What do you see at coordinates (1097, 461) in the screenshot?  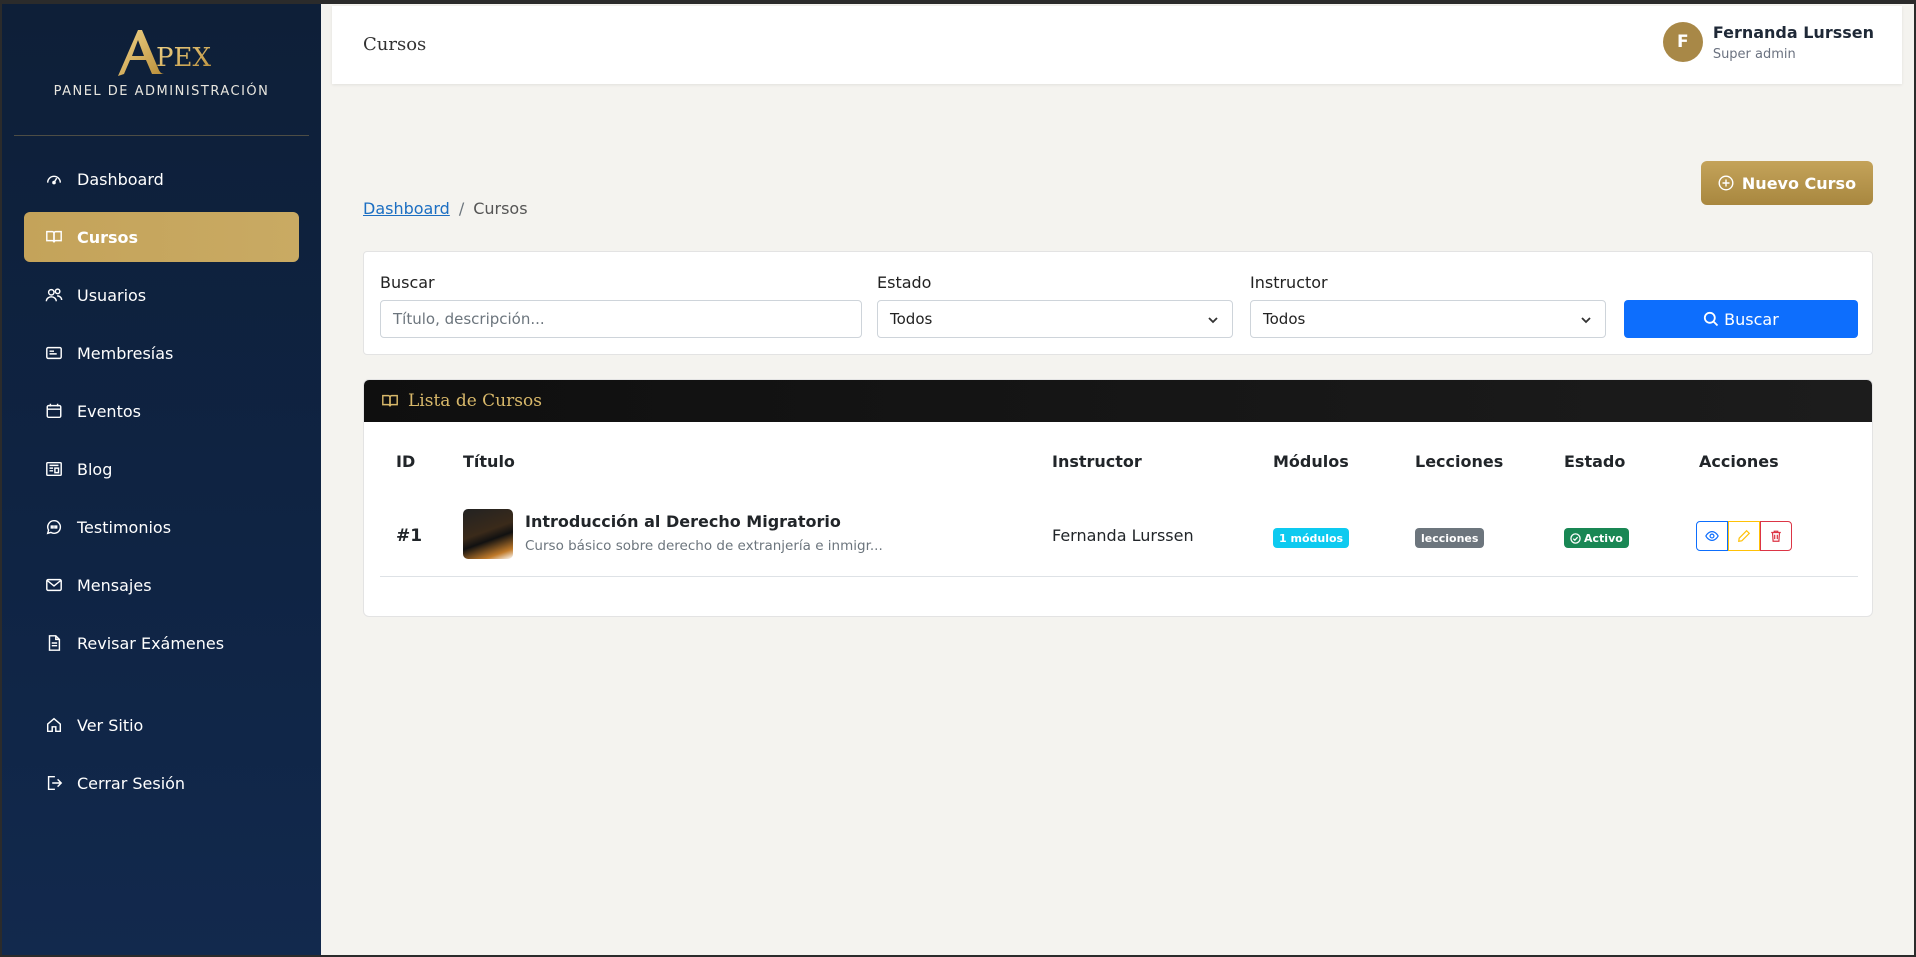 I see `column-header-instructor: Instructor` at bounding box center [1097, 461].